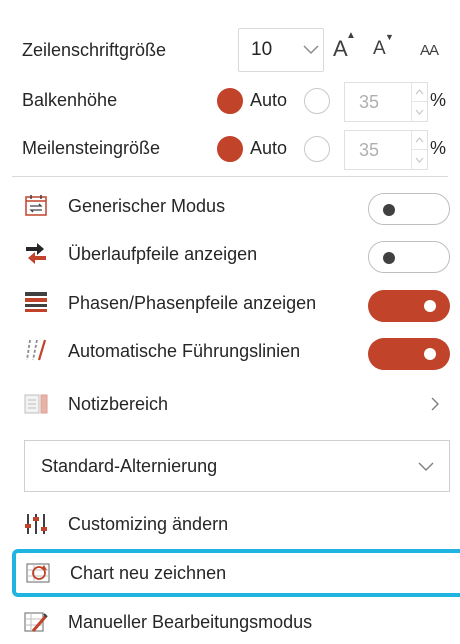 The image size is (460, 644). Describe the element at coordinates (163, 254) in the screenshot. I see `toggle-label-overflow-arrows: Überlaufpfeile anzeigen` at that location.